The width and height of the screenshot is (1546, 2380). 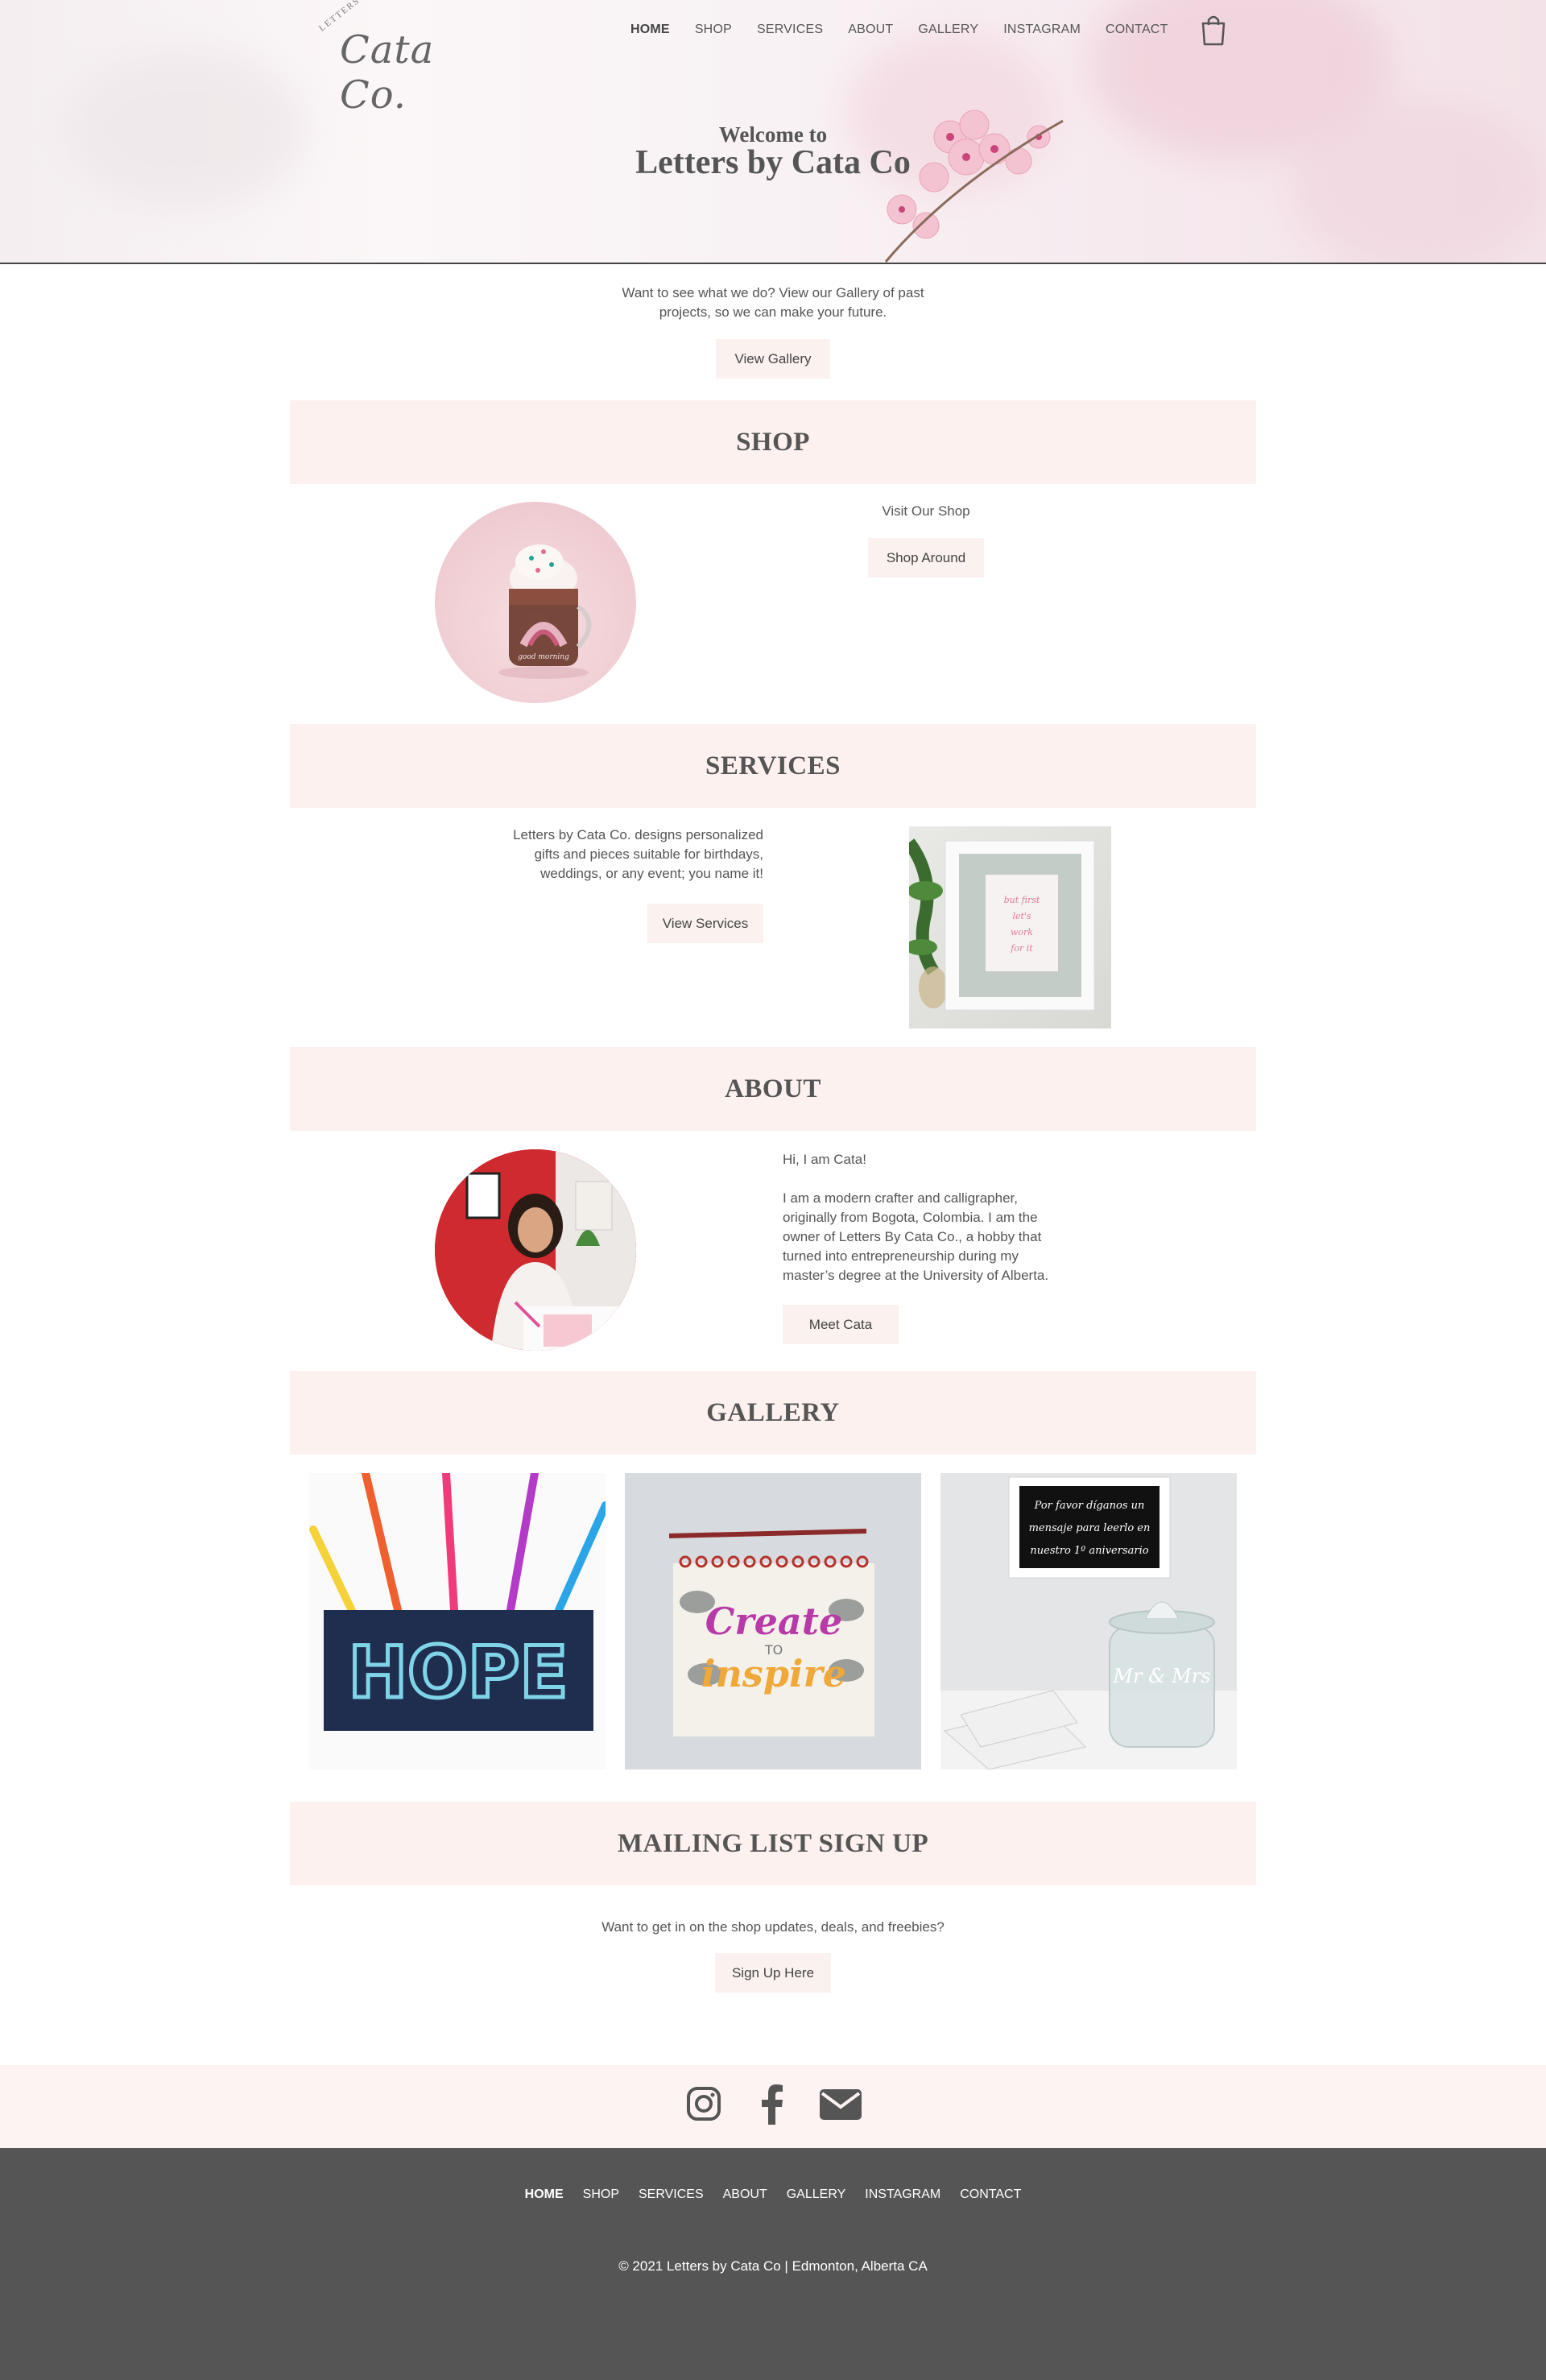 I want to click on create-text: Create, so click(x=773, y=1621).